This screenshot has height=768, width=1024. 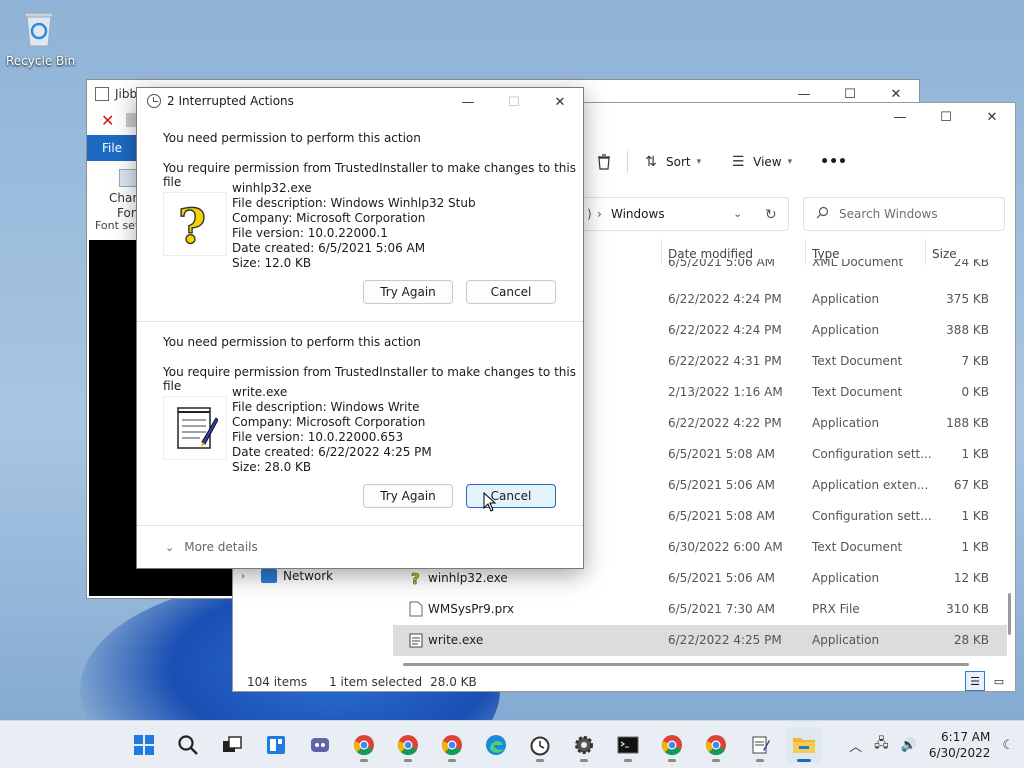 What do you see at coordinates (999, 681) in the screenshot?
I see `tiles-view-icon: ▭` at bounding box center [999, 681].